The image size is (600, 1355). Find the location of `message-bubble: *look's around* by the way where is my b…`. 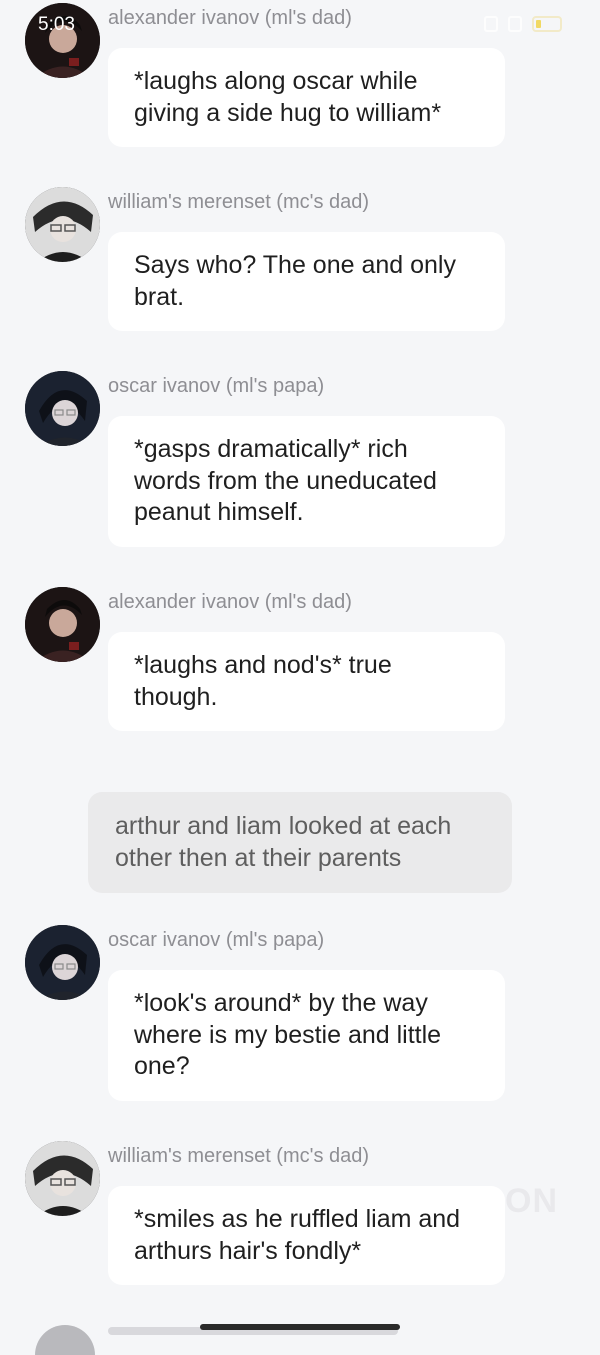

message-bubble: *look's around* by the way where is my b… is located at coordinates (306, 1035).